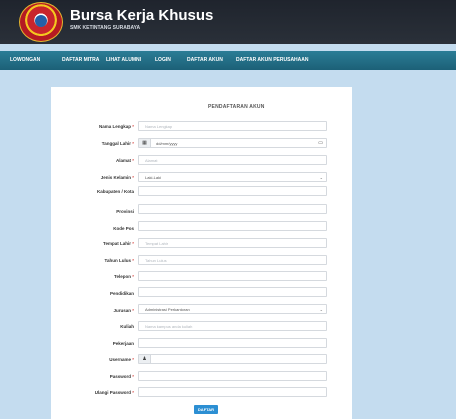 Image resolution: width=456 pixels, height=419 pixels. Describe the element at coordinates (123, 343) in the screenshot. I see `label-pekerjaan: Pekerjaan` at that location.